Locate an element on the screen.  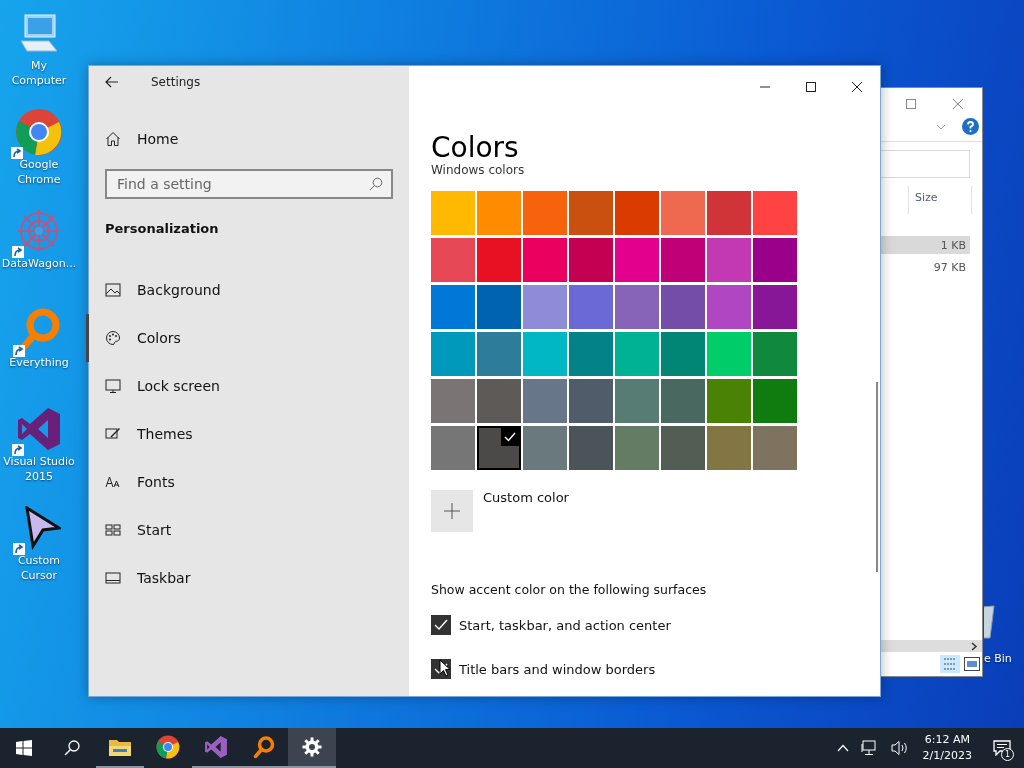
speaker-icon is located at coordinates (899, 748).